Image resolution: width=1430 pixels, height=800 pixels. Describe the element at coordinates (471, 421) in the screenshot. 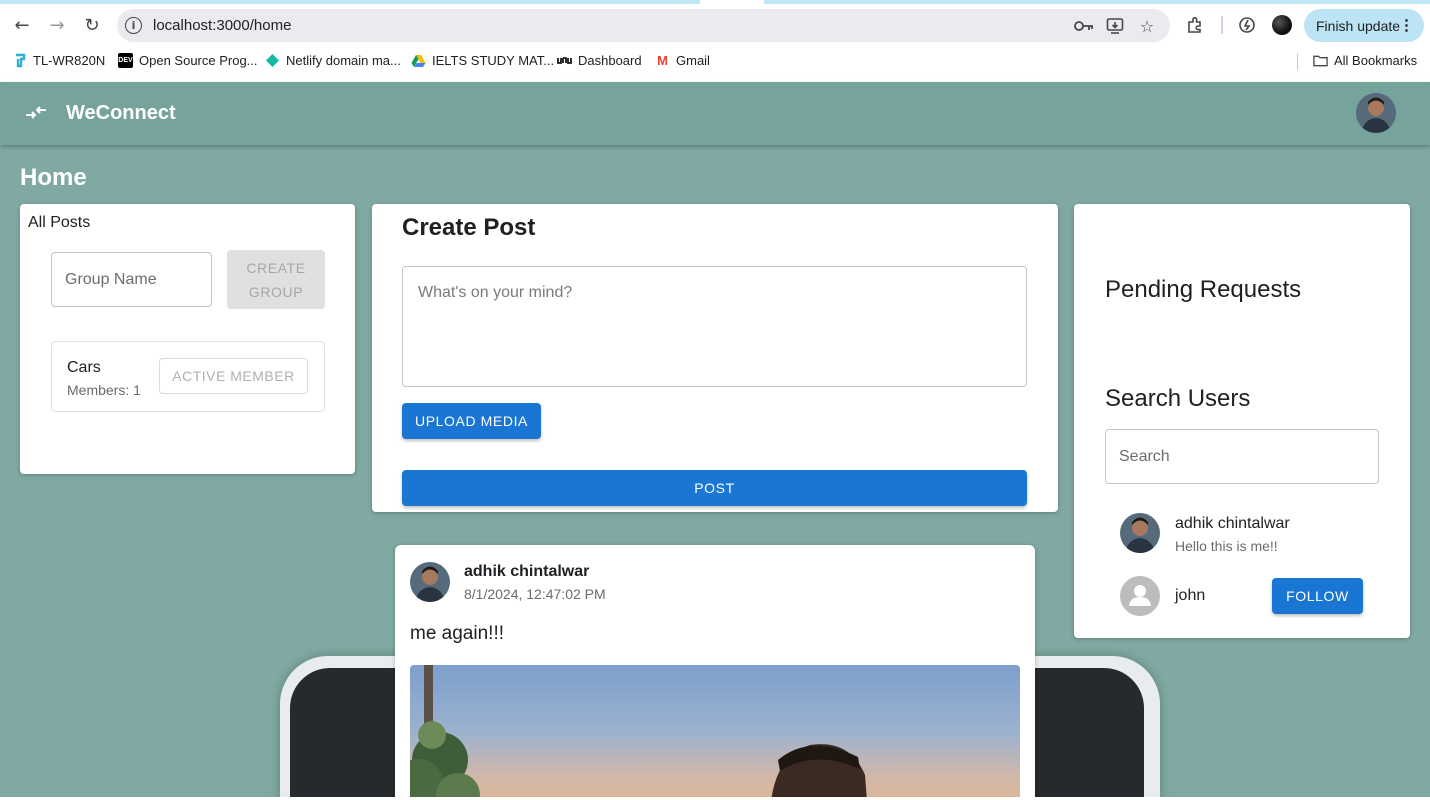

I see `upload-media-button: UPLOAD MEDIA` at that location.